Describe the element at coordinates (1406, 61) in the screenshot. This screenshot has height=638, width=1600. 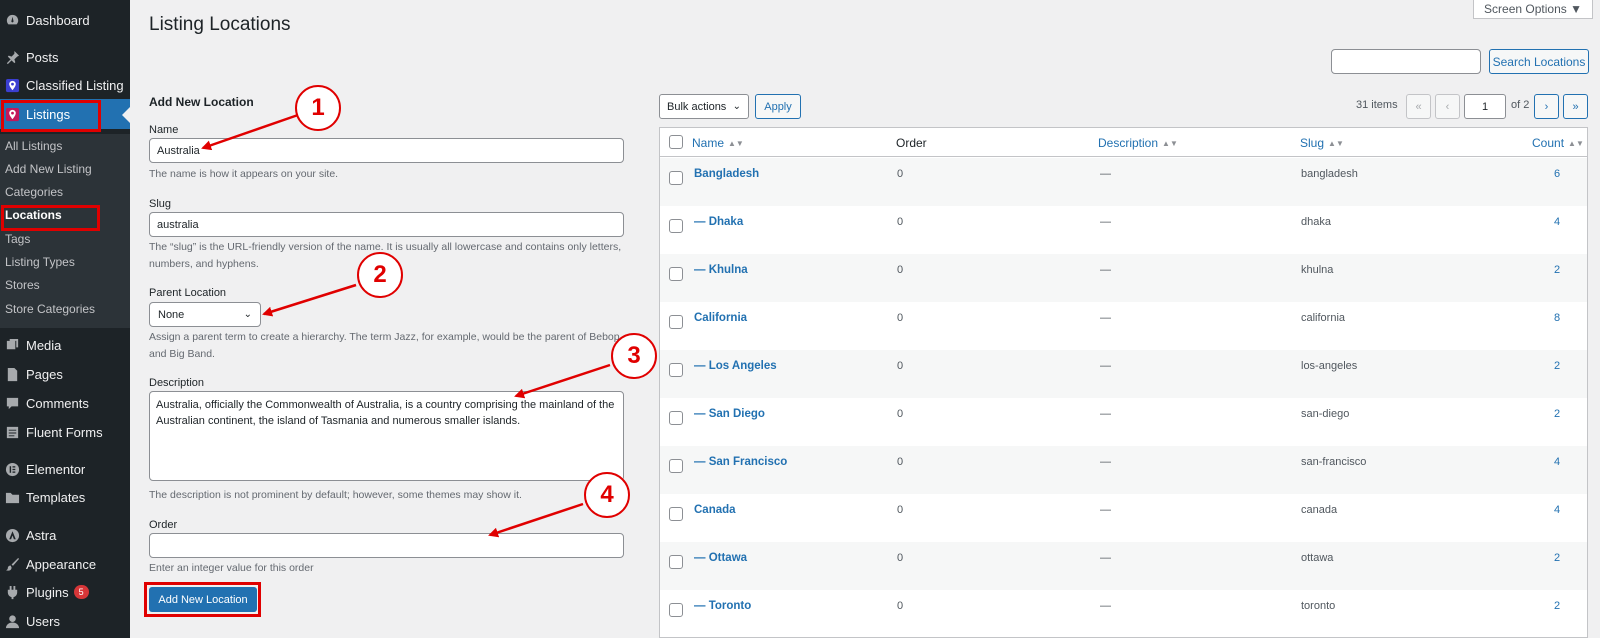
I see `search-input` at that location.